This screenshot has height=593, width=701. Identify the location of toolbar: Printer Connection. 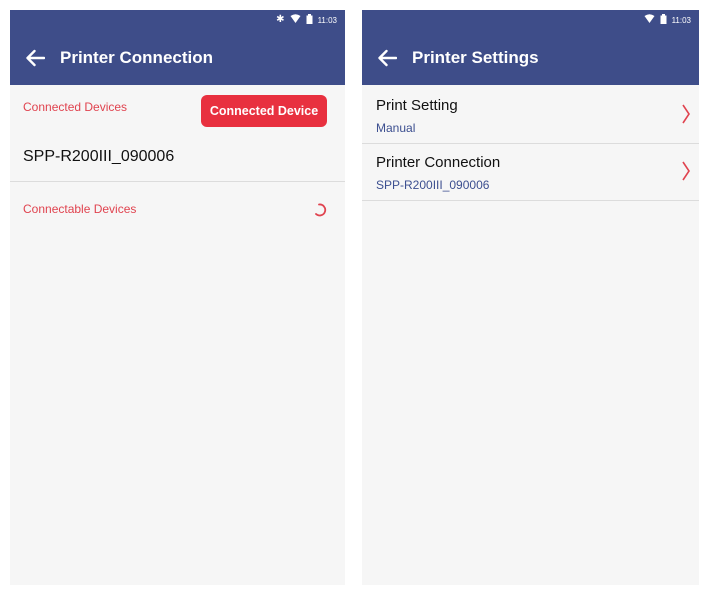
(177, 57).